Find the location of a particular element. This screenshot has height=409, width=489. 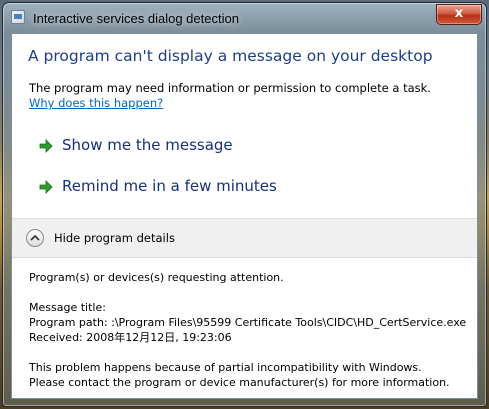

details-toggle-bar: Hide program details is located at coordinates (244, 238).